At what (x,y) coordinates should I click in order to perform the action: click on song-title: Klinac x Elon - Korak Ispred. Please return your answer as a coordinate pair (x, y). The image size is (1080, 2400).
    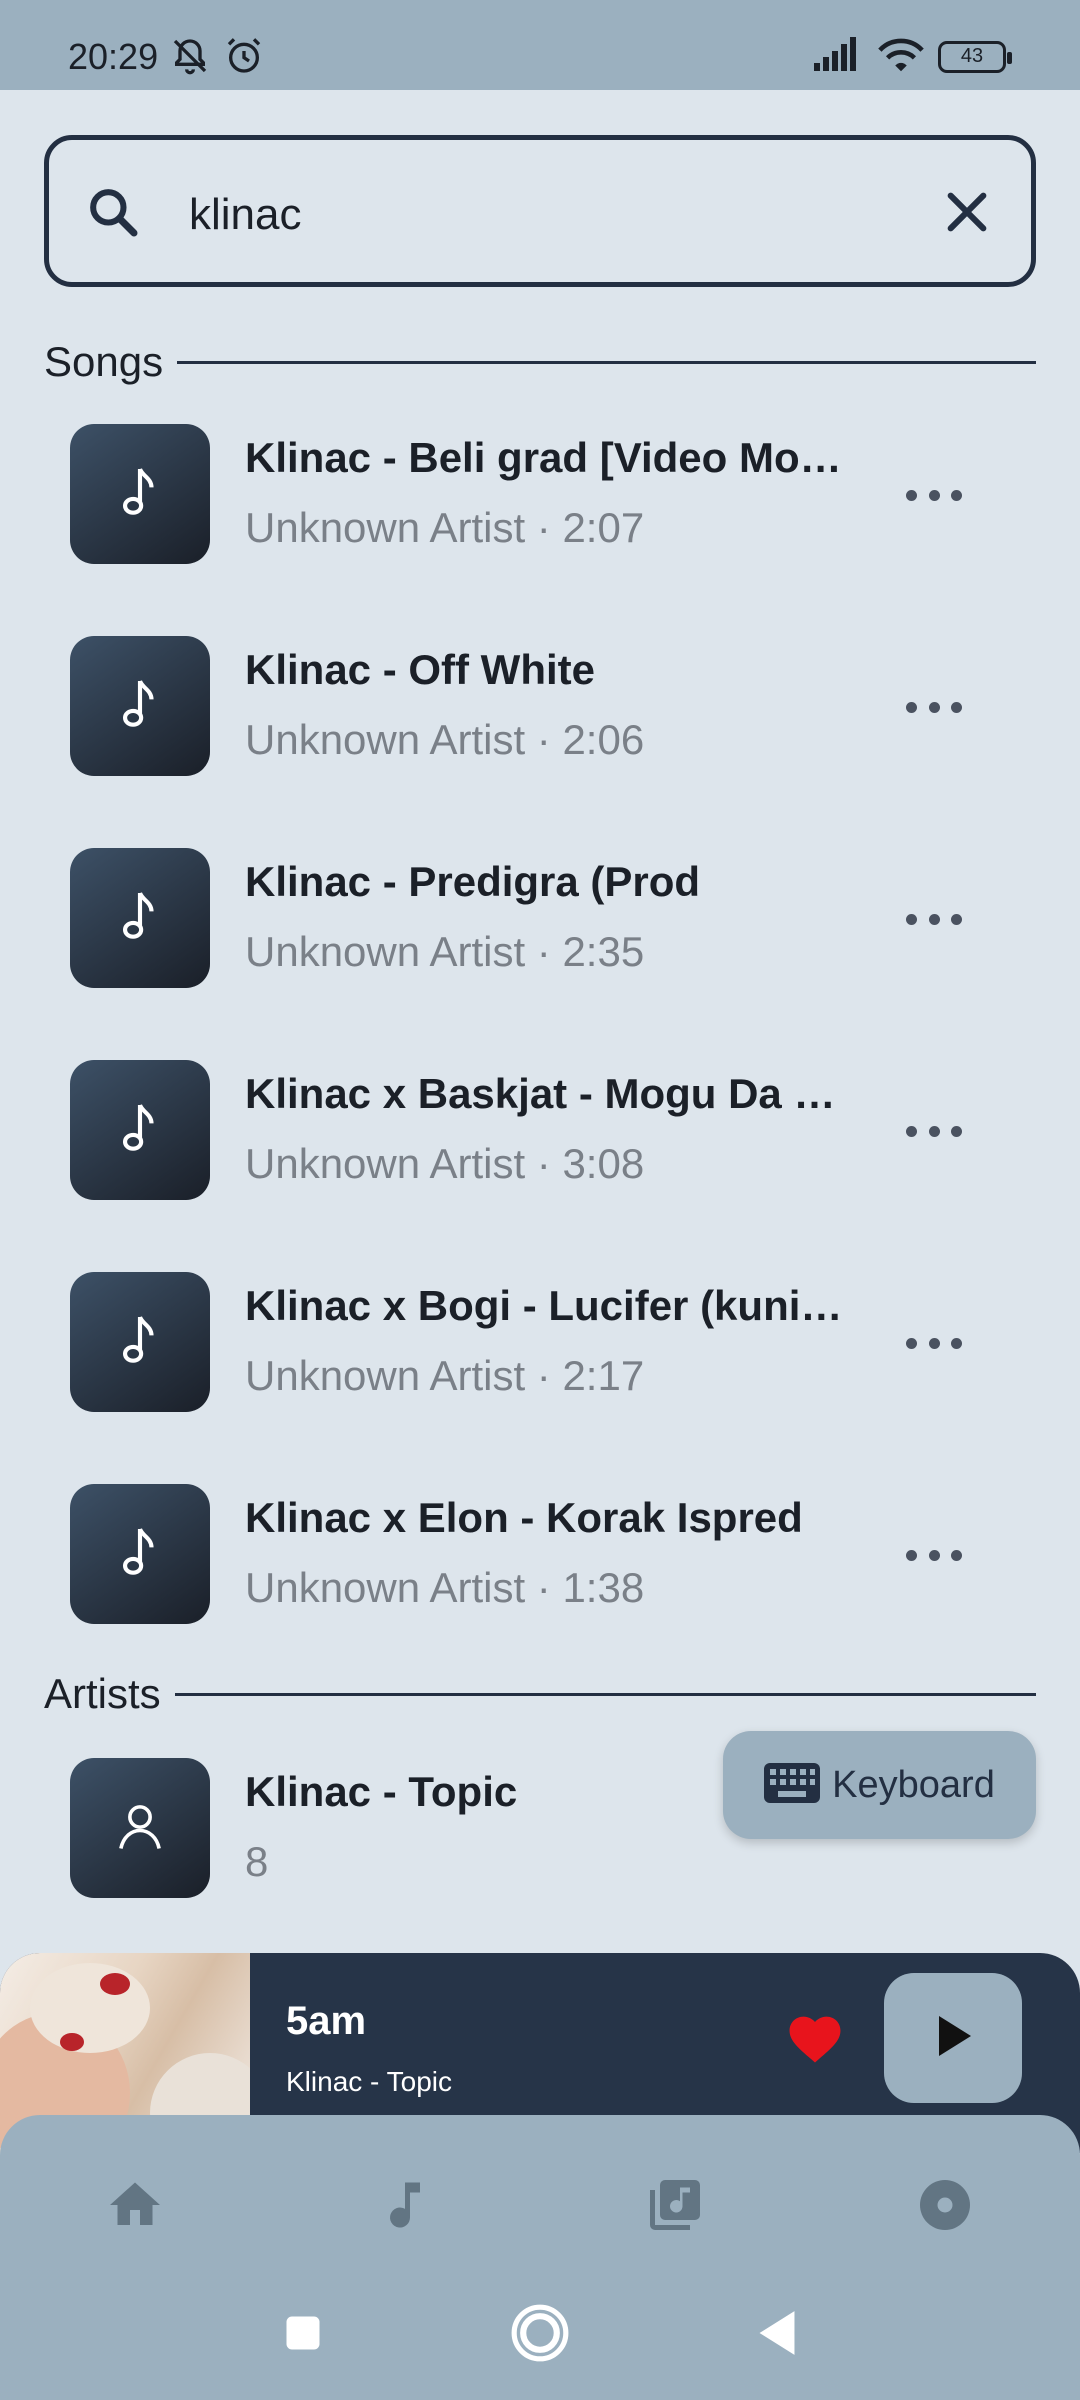
    Looking at the image, I should click on (524, 1517).